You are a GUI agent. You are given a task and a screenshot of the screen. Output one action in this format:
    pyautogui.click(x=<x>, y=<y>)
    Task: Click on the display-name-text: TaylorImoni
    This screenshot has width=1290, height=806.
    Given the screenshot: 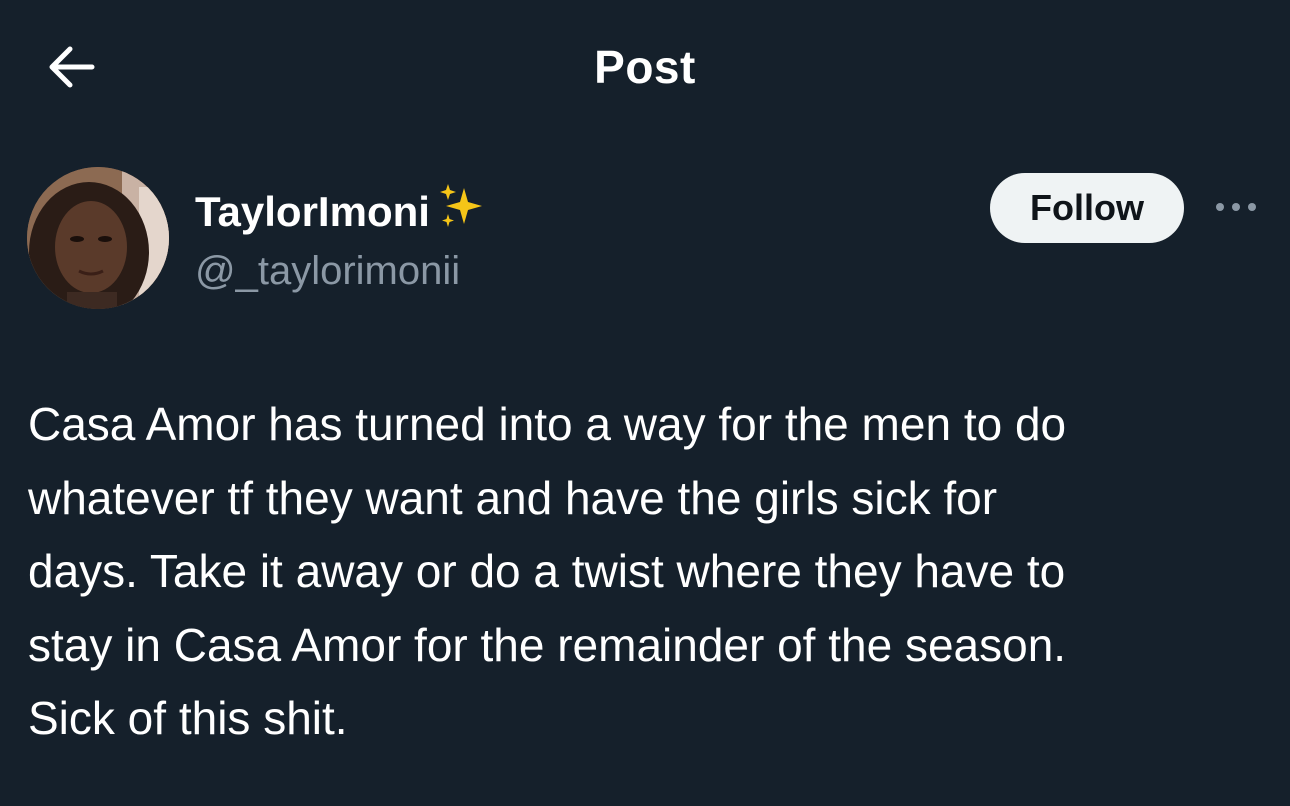 What is the action you would take?
    pyautogui.click(x=312, y=211)
    